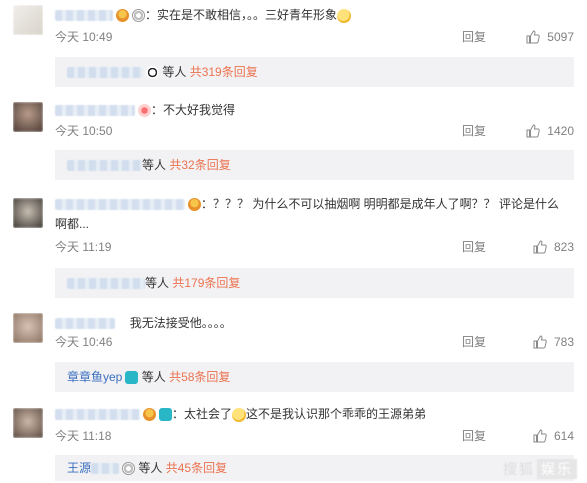 The width and height of the screenshot is (587, 483). Describe the element at coordinates (152, 73) in the screenshot. I see `panda-badge-icon` at that location.